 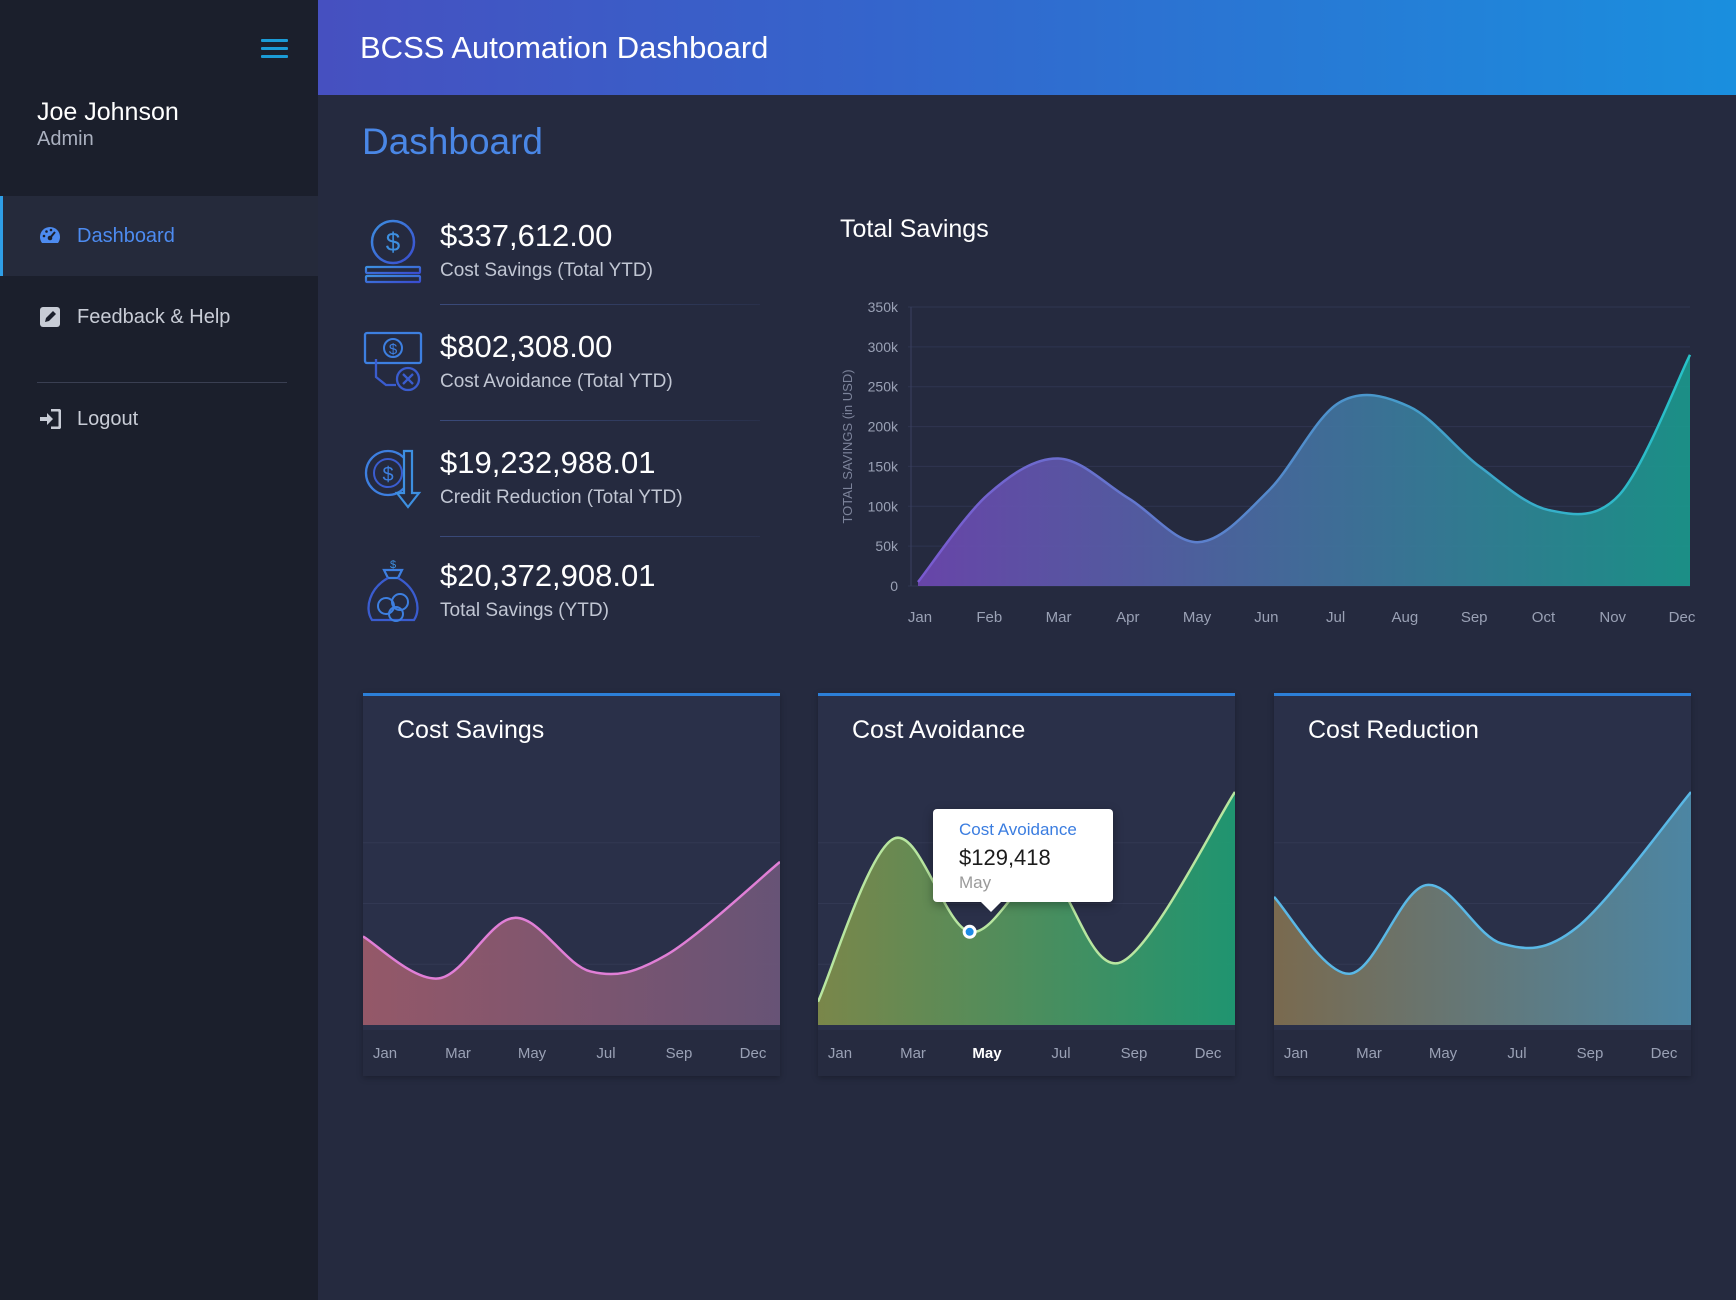 What do you see at coordinates (108, 112) in the screenshot?
I see `user-name: Joe Johnson` at bounding box center [108, 112].